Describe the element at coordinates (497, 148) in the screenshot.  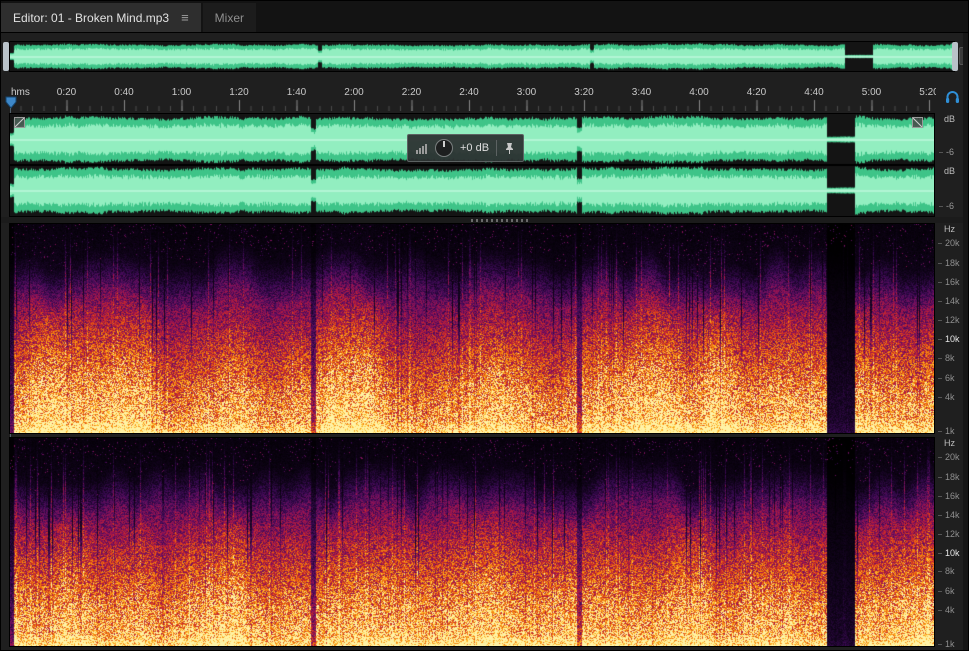
I see `hud-divider` at that location.